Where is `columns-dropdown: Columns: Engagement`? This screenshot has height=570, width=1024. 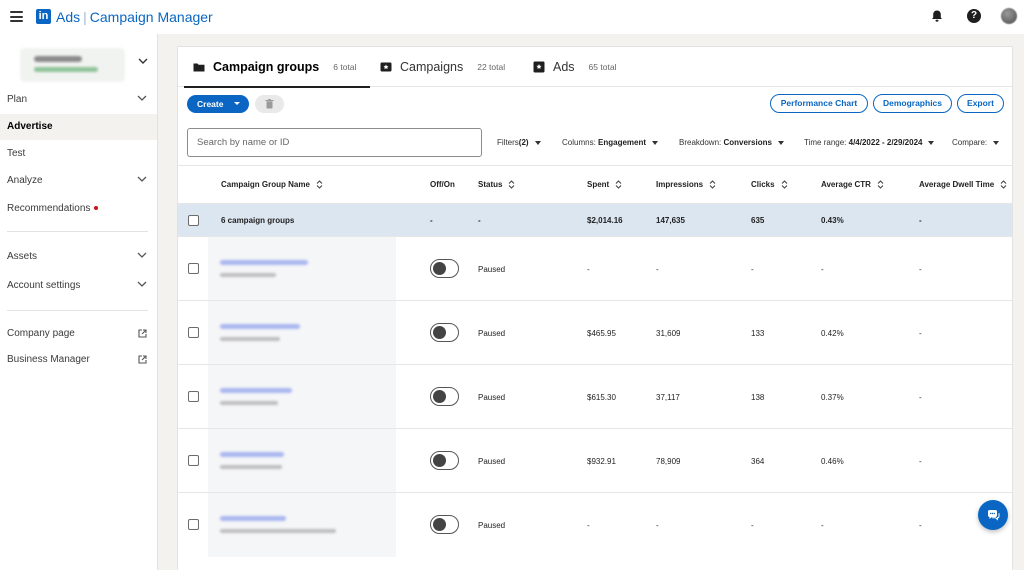 columns-dropdown: Columns: Engagement is located at coordinates (610, 142).